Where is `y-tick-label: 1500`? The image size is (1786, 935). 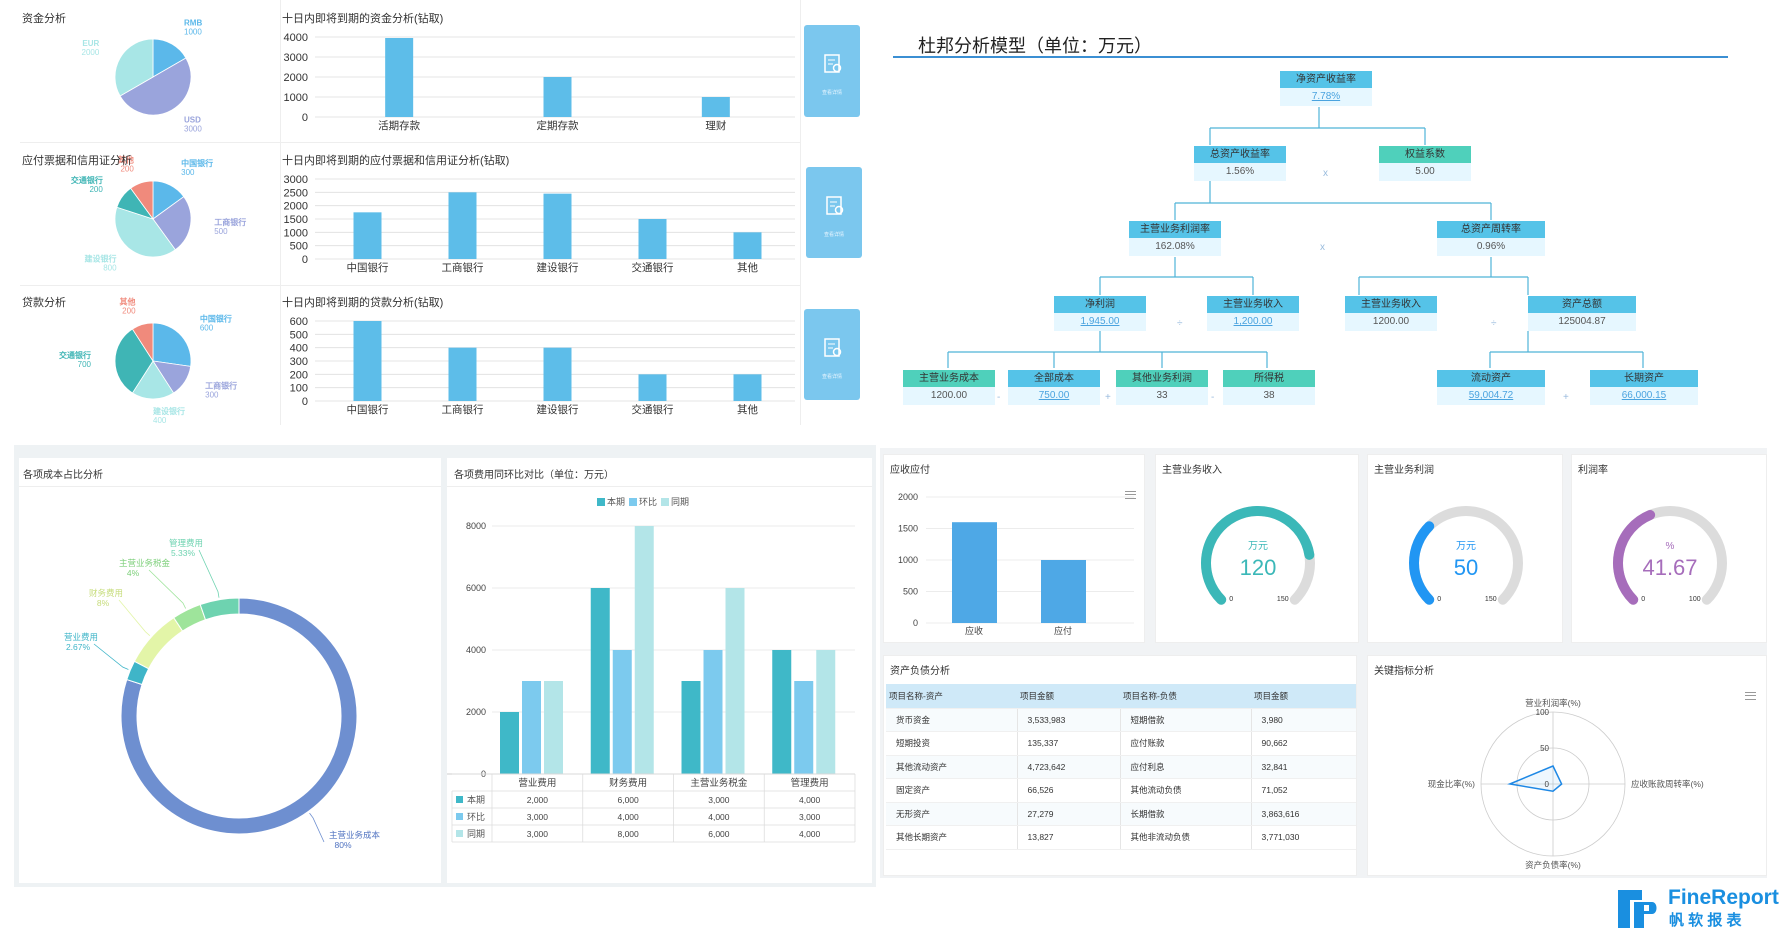
y-tick-label: 1500 is located at coordinates (296, 220).